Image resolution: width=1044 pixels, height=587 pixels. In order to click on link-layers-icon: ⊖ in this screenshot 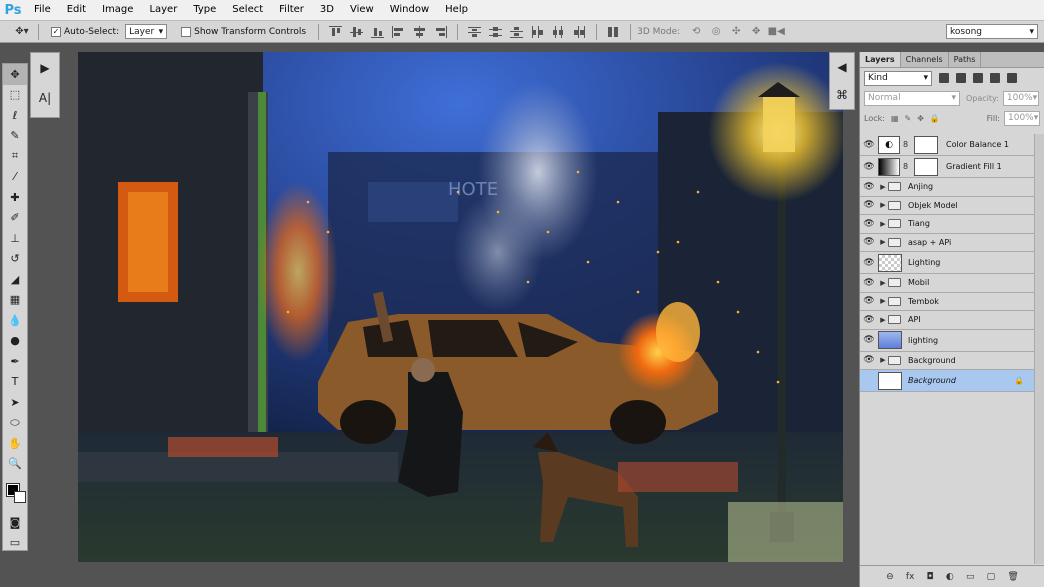, I will do `click(890, 577)`.